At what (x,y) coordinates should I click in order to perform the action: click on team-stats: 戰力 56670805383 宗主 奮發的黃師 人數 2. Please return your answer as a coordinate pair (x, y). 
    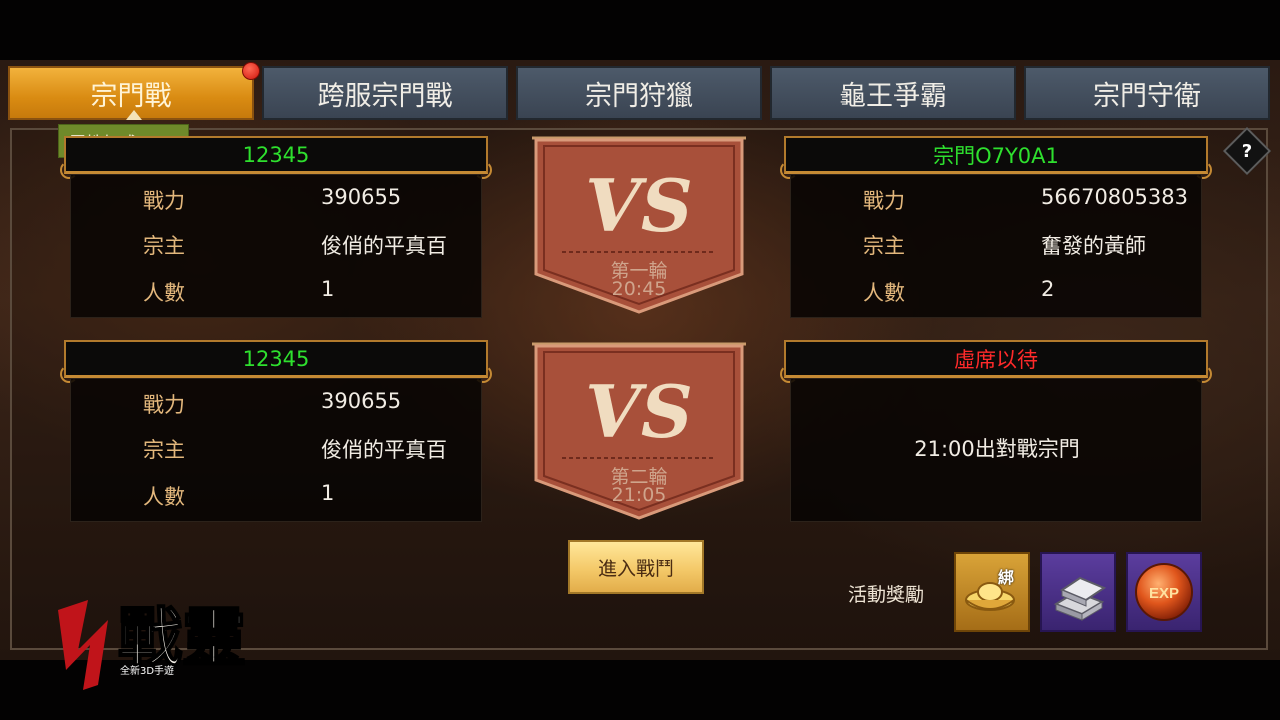
    Looking at the image, I should click on (996, 246).